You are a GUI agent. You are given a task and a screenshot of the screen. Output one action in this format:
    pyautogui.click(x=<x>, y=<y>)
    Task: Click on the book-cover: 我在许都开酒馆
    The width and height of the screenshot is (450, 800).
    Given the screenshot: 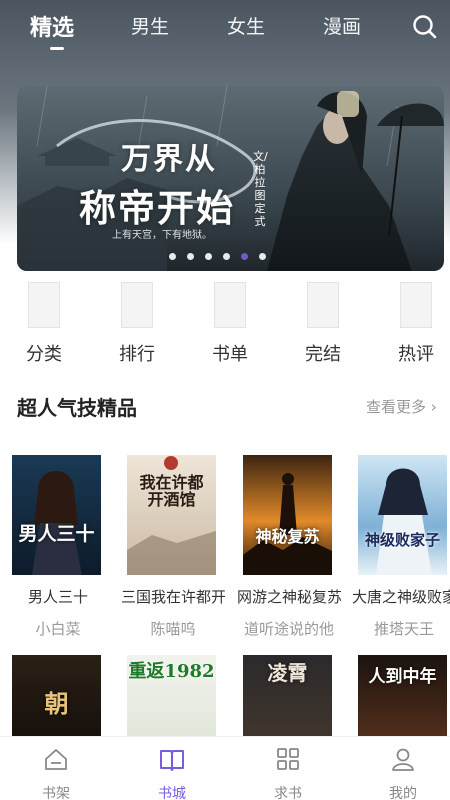 What is the action you would take?
    pyautogui.click(x=171, y=515)
    